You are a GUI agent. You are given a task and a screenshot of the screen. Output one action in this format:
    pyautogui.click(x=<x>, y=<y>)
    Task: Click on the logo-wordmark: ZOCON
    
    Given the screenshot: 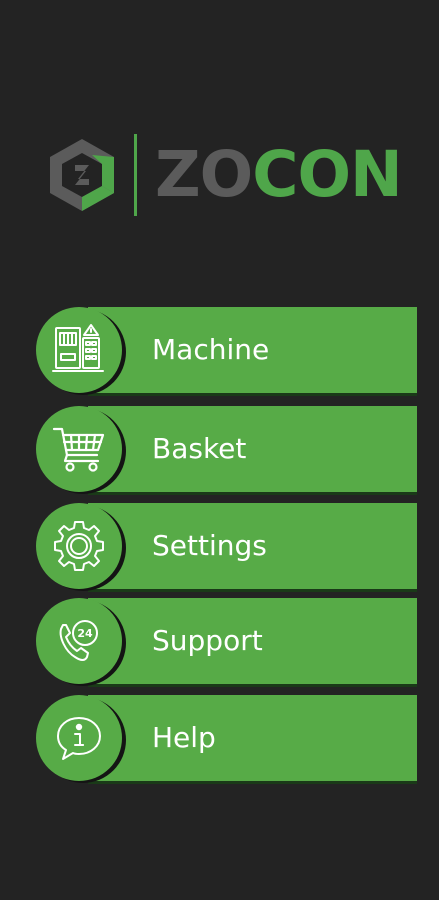 What is the action you would take?
    pyautogui.click(x=279, y=175)
    